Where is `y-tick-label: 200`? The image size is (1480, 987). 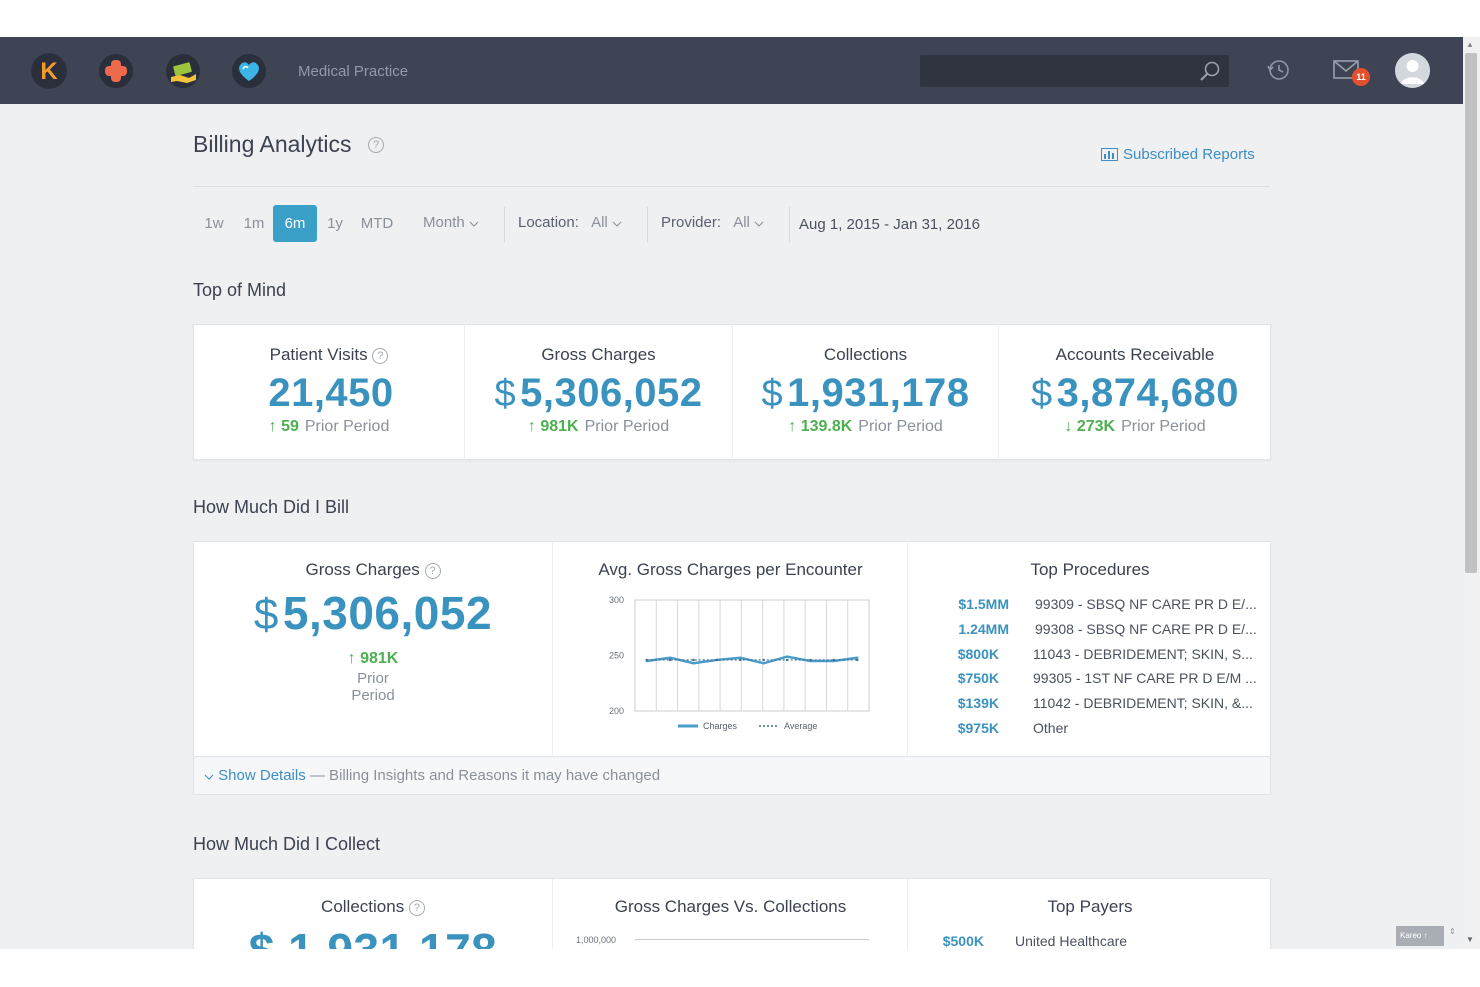
y-tick-label: 200 is located at coordinates (616, 711).